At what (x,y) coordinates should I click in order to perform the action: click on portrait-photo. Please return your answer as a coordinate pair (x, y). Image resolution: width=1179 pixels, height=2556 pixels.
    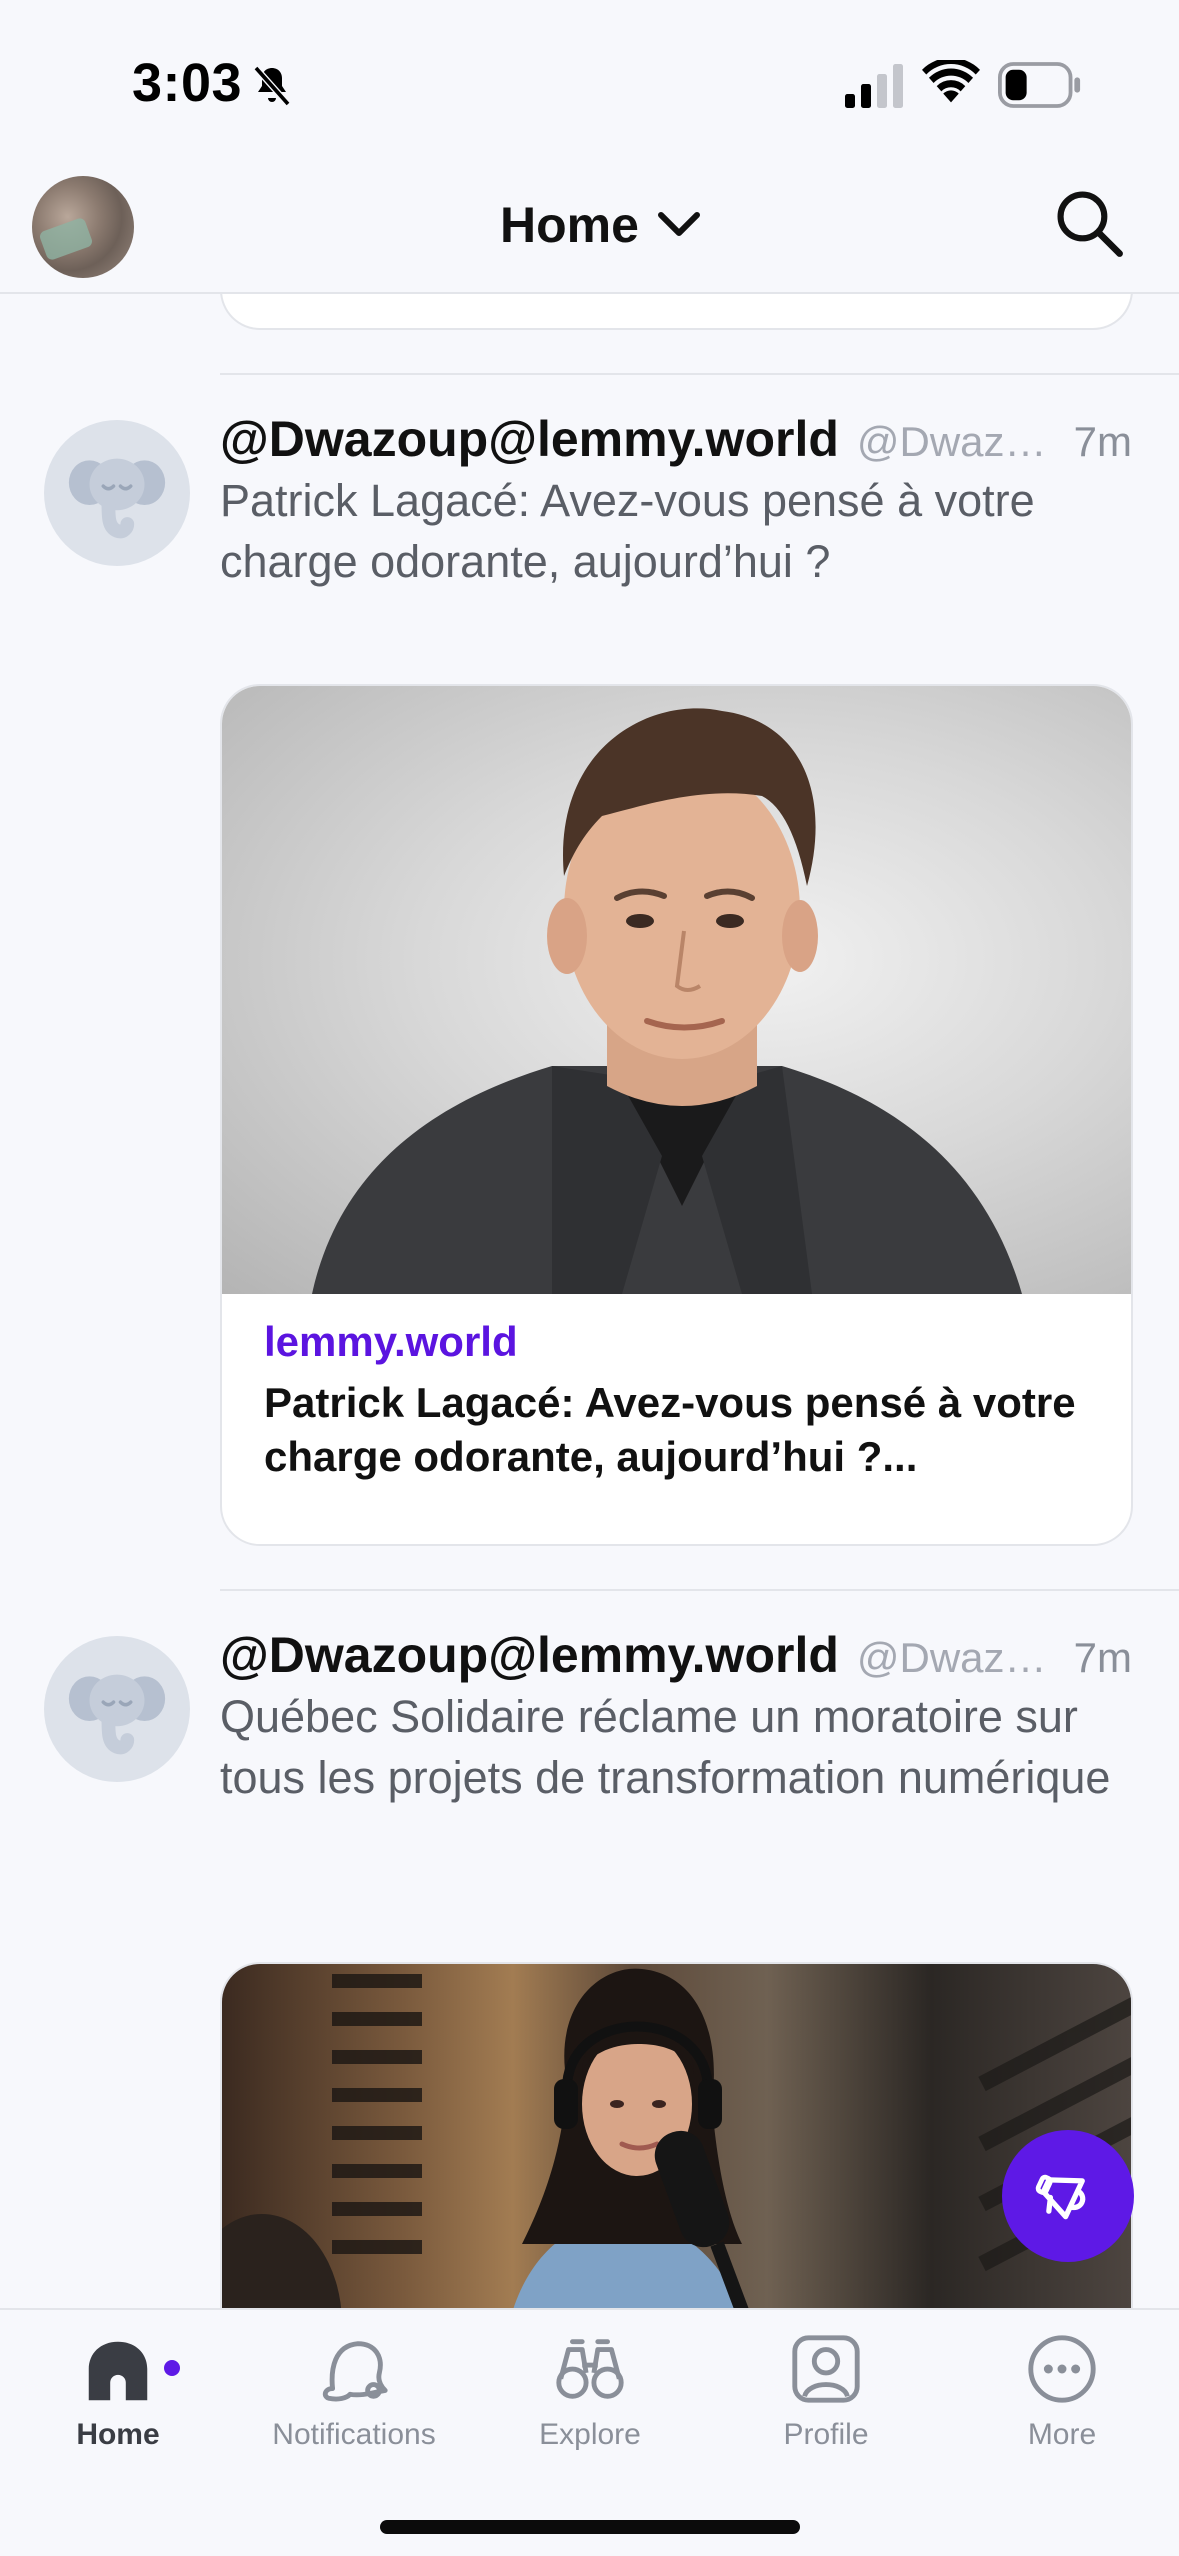
    Looking at the image, I should click on (667, 1001).